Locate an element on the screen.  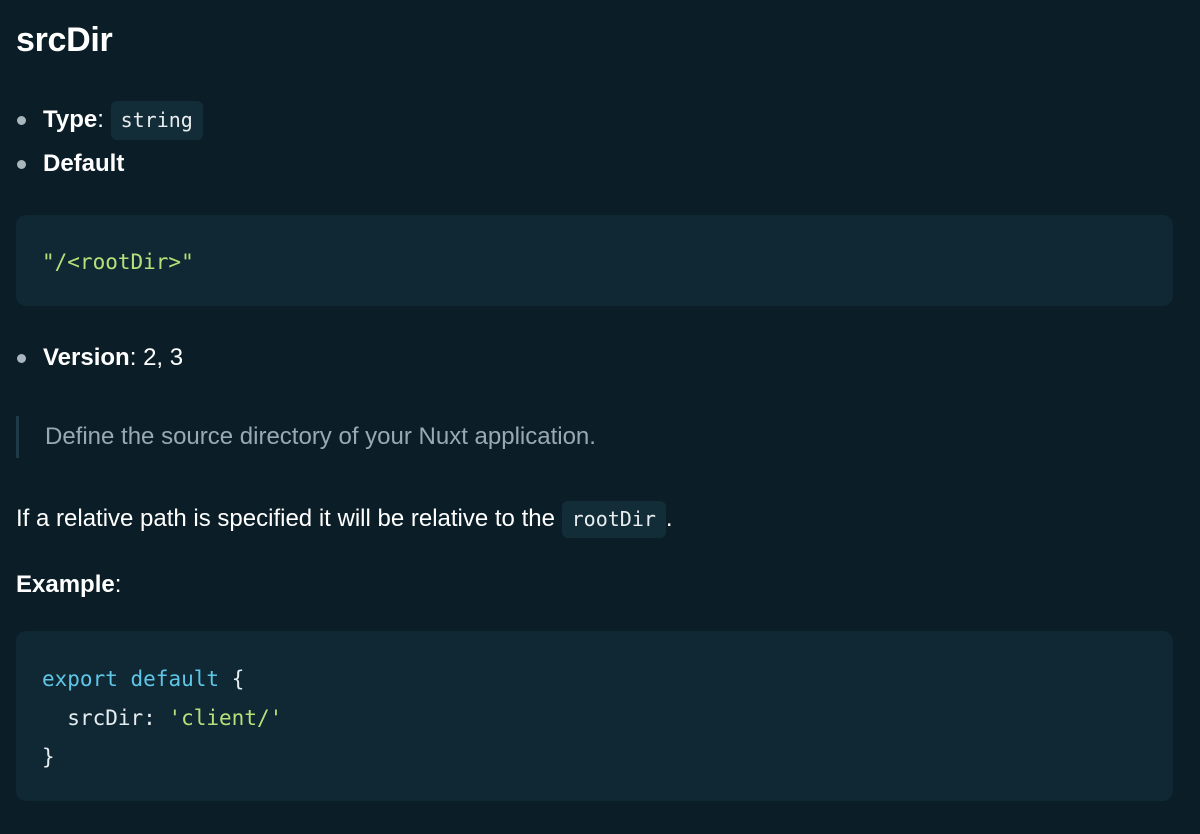
paragraph-text-after: . is located at coordinates (669, 518).